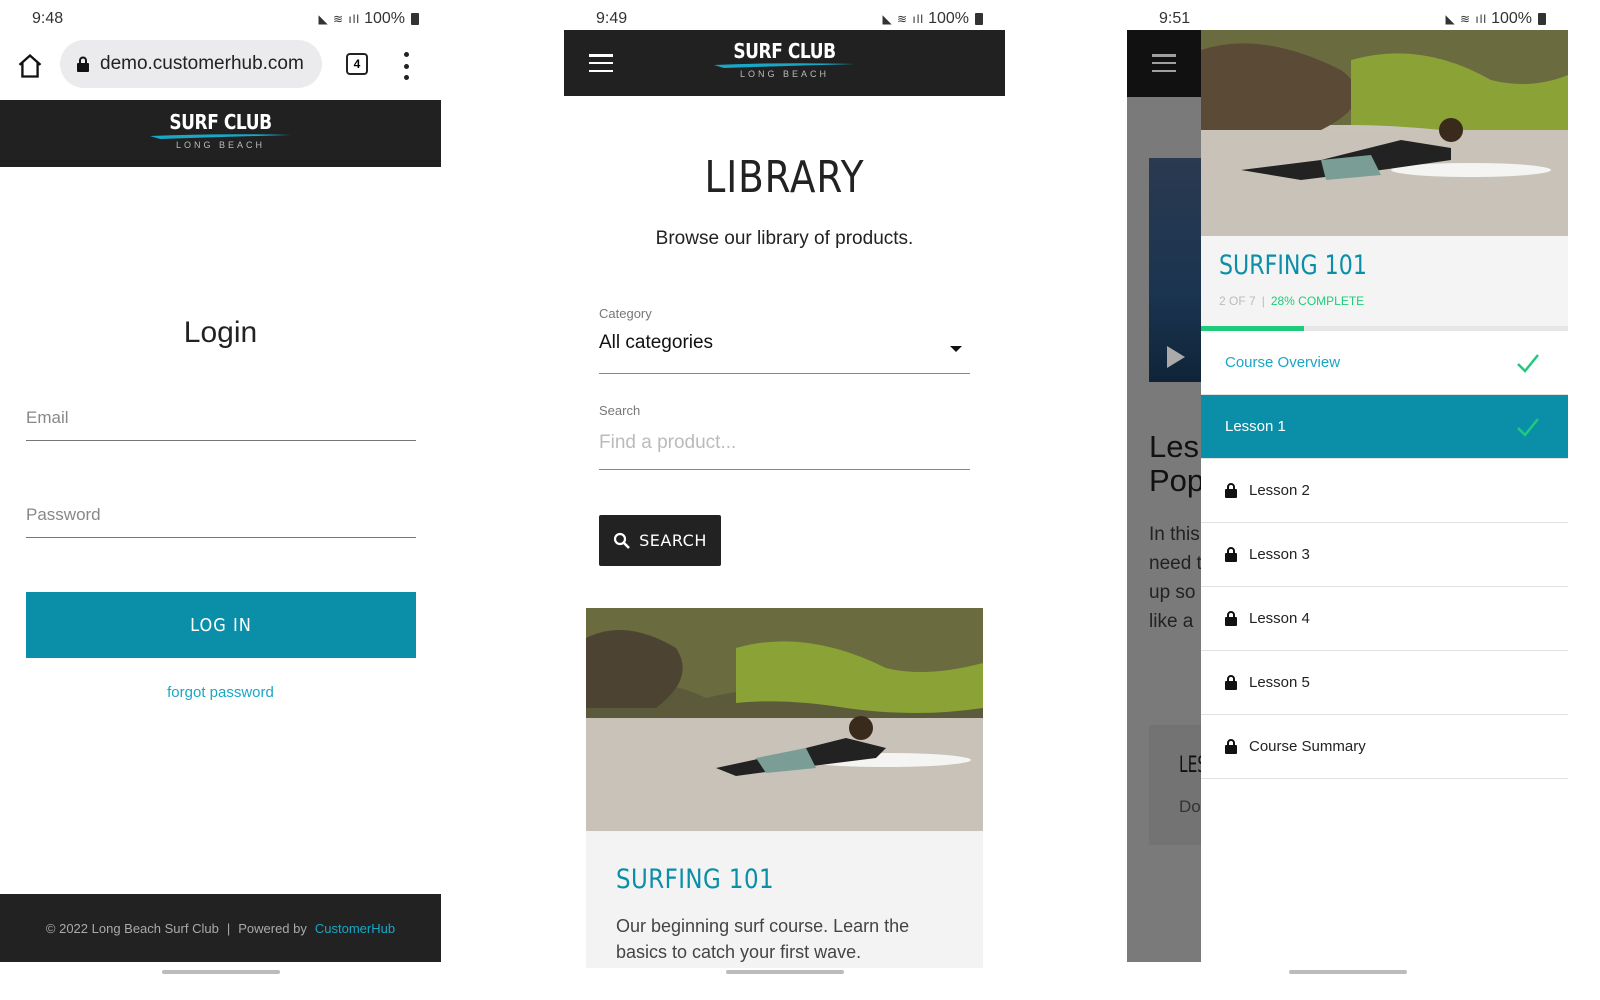  What do you see at coordinates (48, 18) in the screenshot?
I see `status-time: 9:48` at bounding box center [48, 18].